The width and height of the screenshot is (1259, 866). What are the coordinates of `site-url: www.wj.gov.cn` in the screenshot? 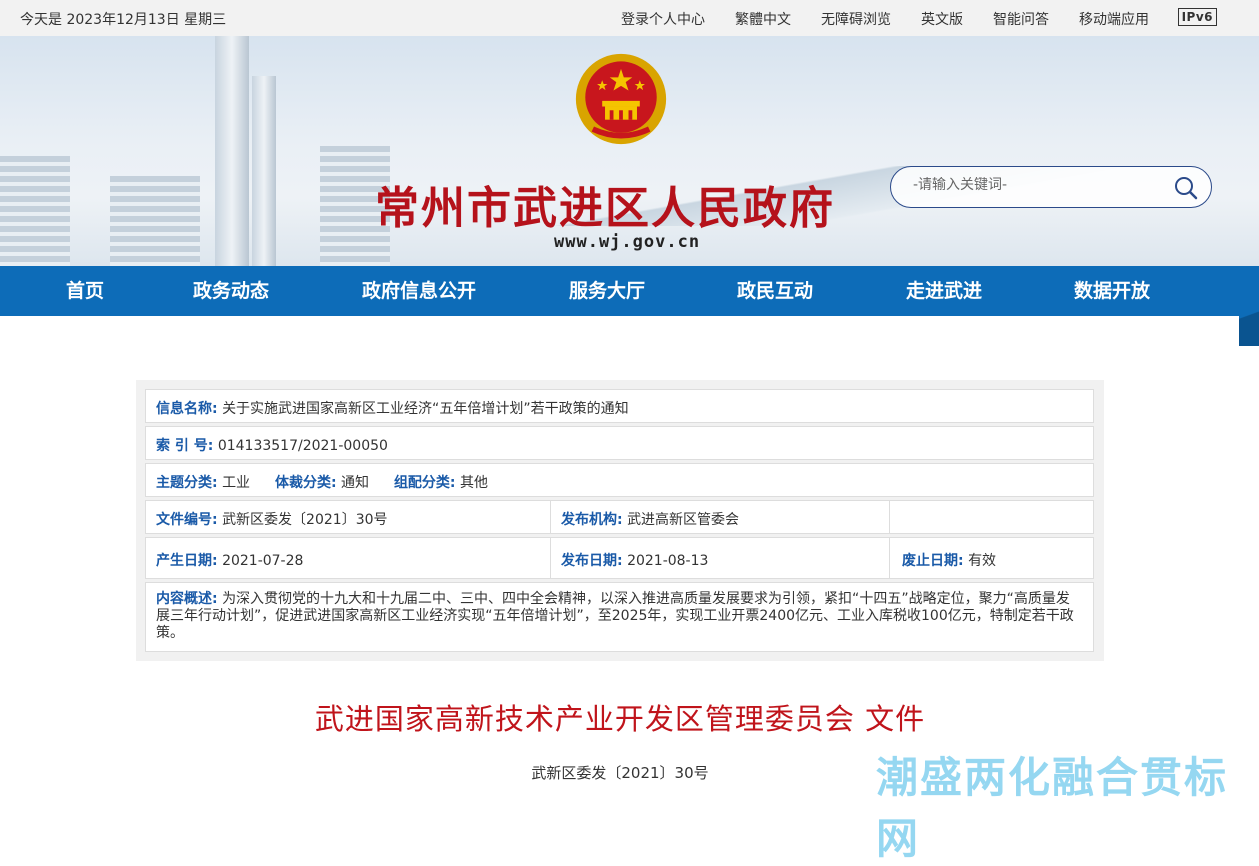 It's located at (627, 242).